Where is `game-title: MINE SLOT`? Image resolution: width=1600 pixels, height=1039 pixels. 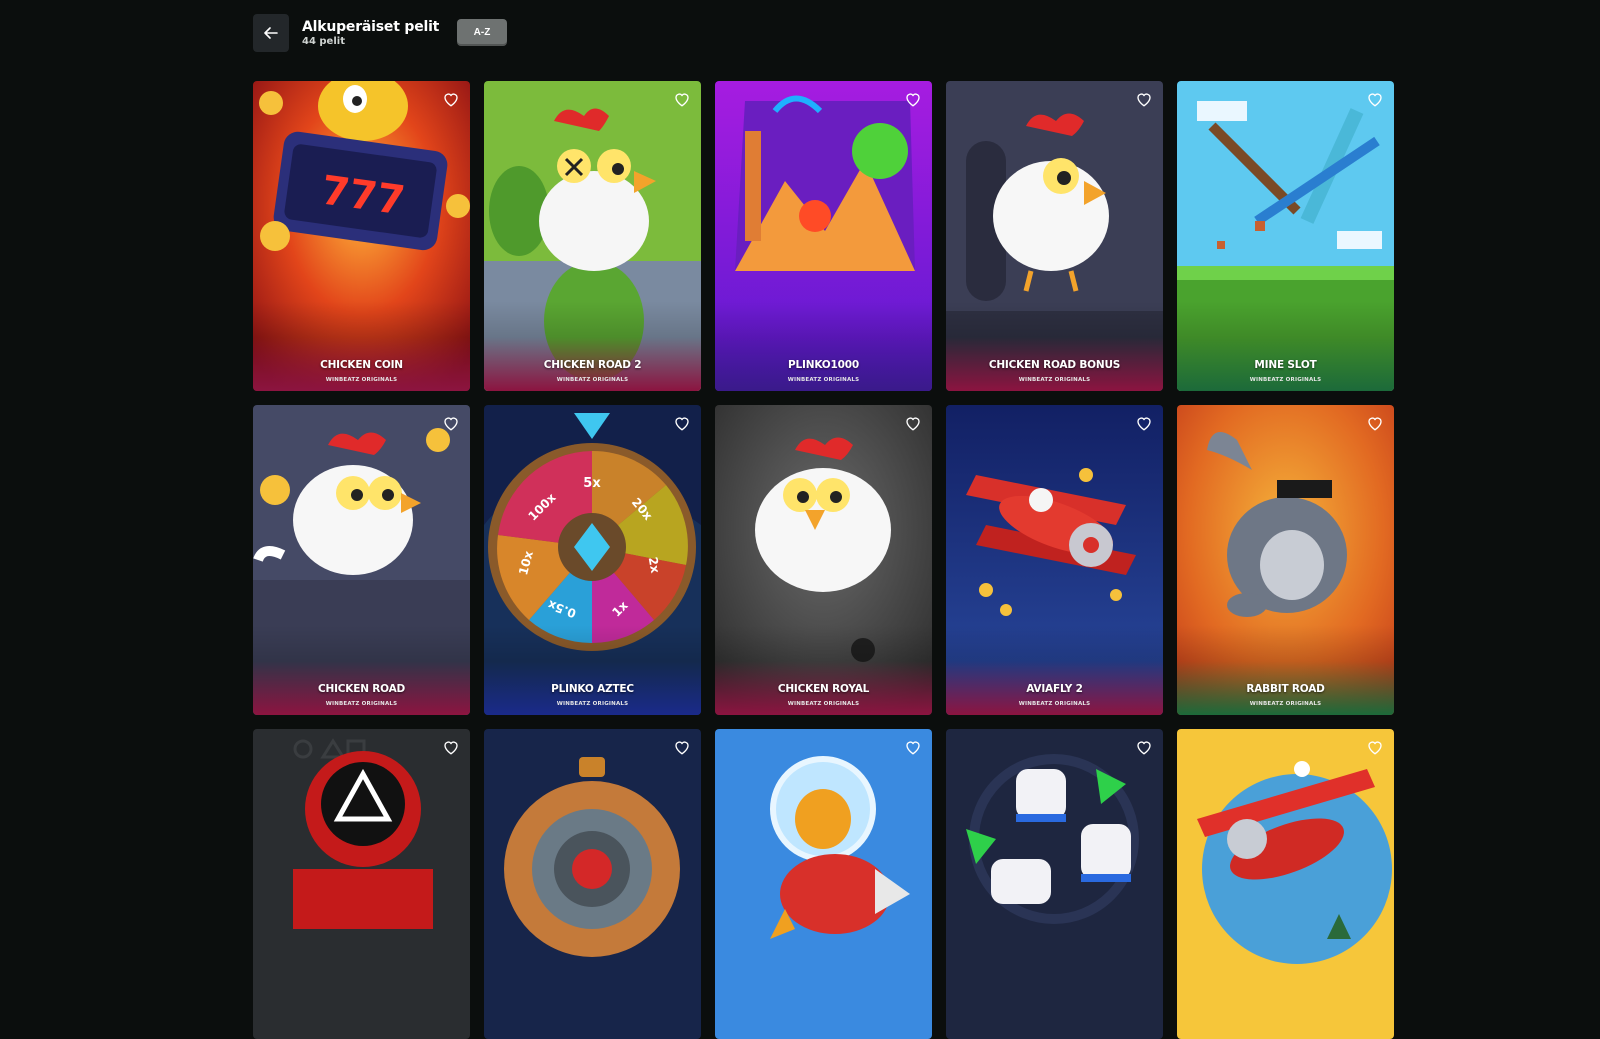
game-title: MINE SLOT is located at coordinates (1285, 365).